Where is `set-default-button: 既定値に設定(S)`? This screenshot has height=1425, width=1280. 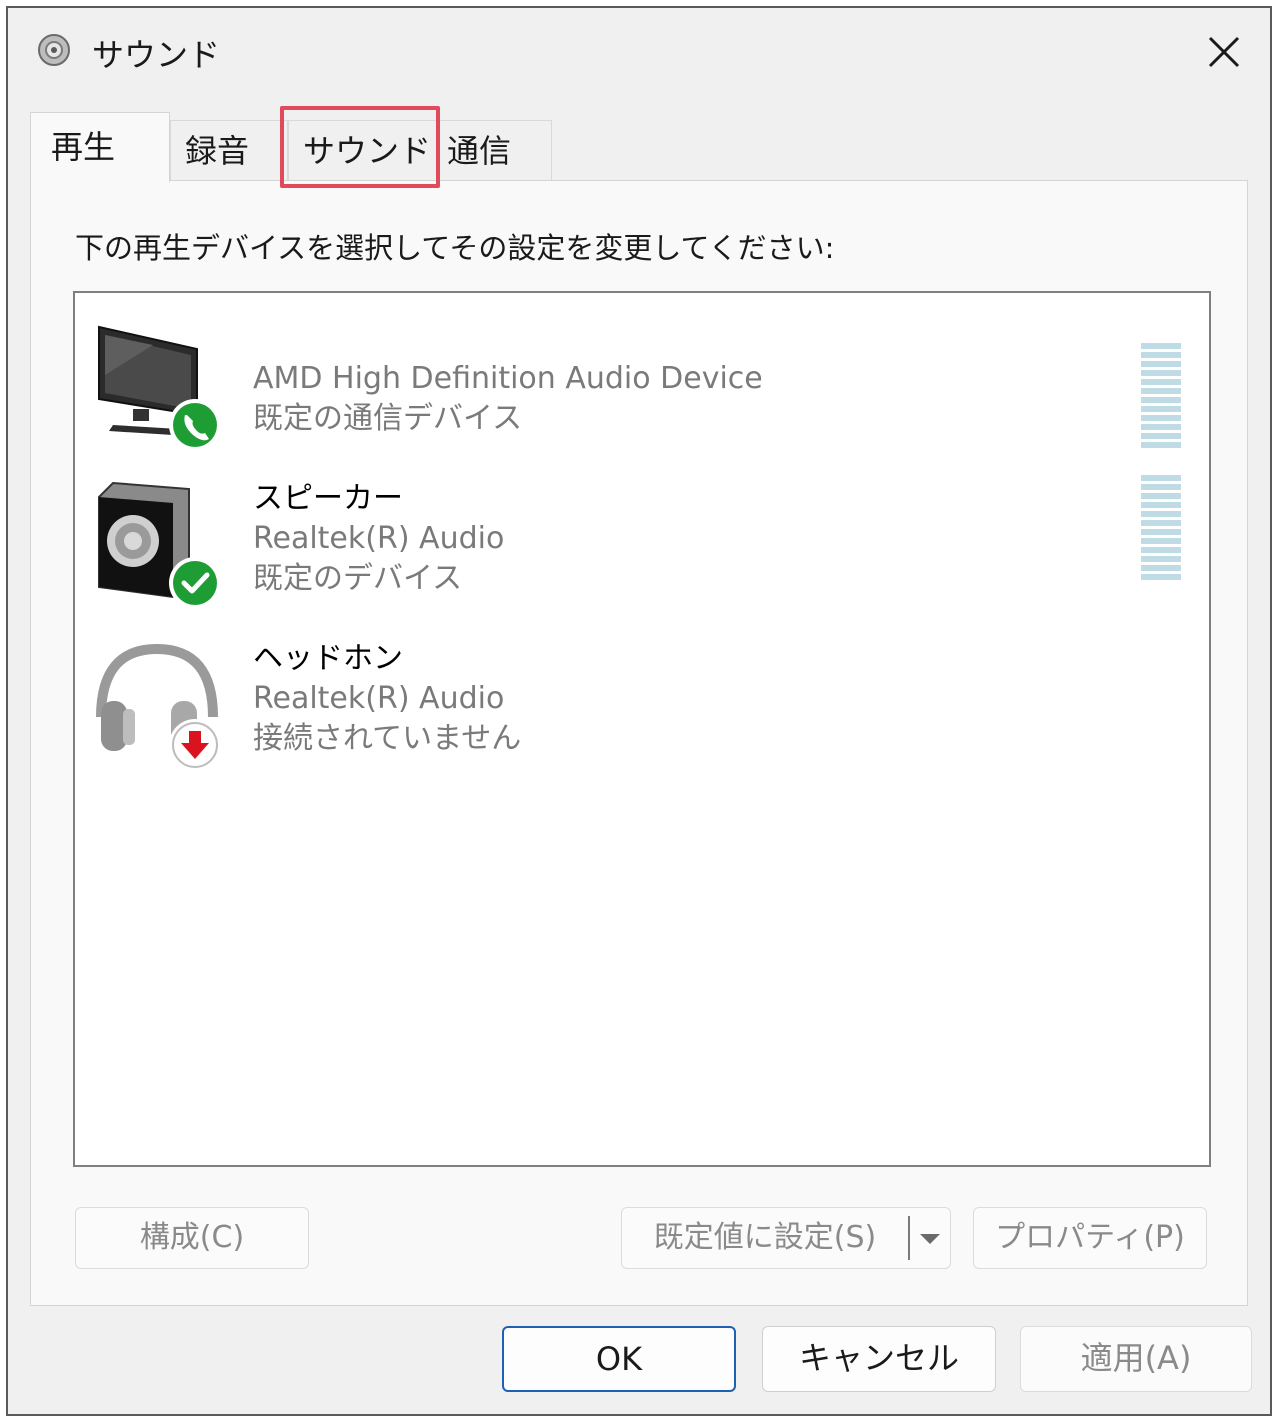
set-default-button: 既定値に設定(S) is located at coordinates (786, 1238).